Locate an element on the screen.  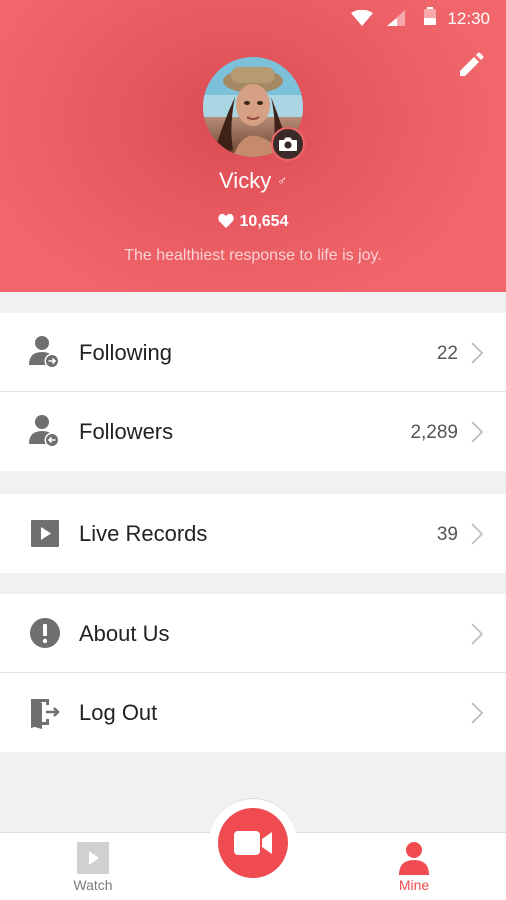
records-menu-group: Live Records 39 is located at coordinates (253, 533).